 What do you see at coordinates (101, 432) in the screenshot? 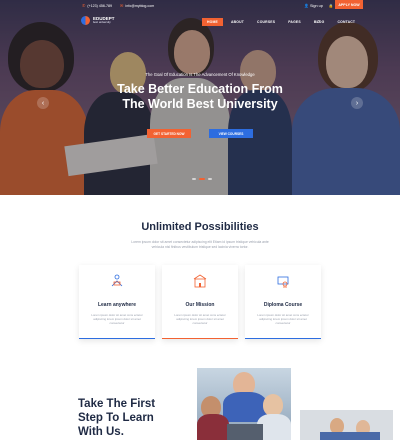
I see `cta-line3: With Us.` at bounding box center [101, 432].